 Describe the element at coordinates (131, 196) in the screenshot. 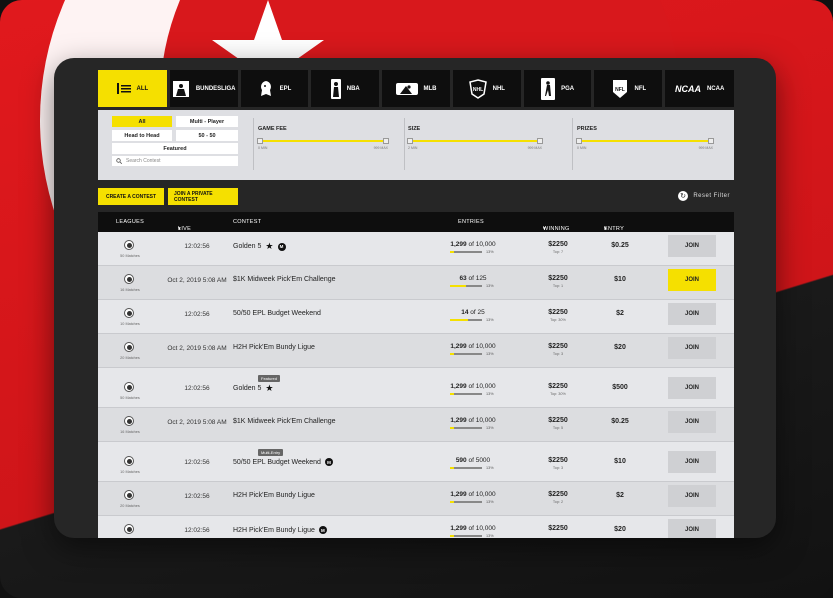

I see `create-contest-button: CREATE A CONTEST` at that location.